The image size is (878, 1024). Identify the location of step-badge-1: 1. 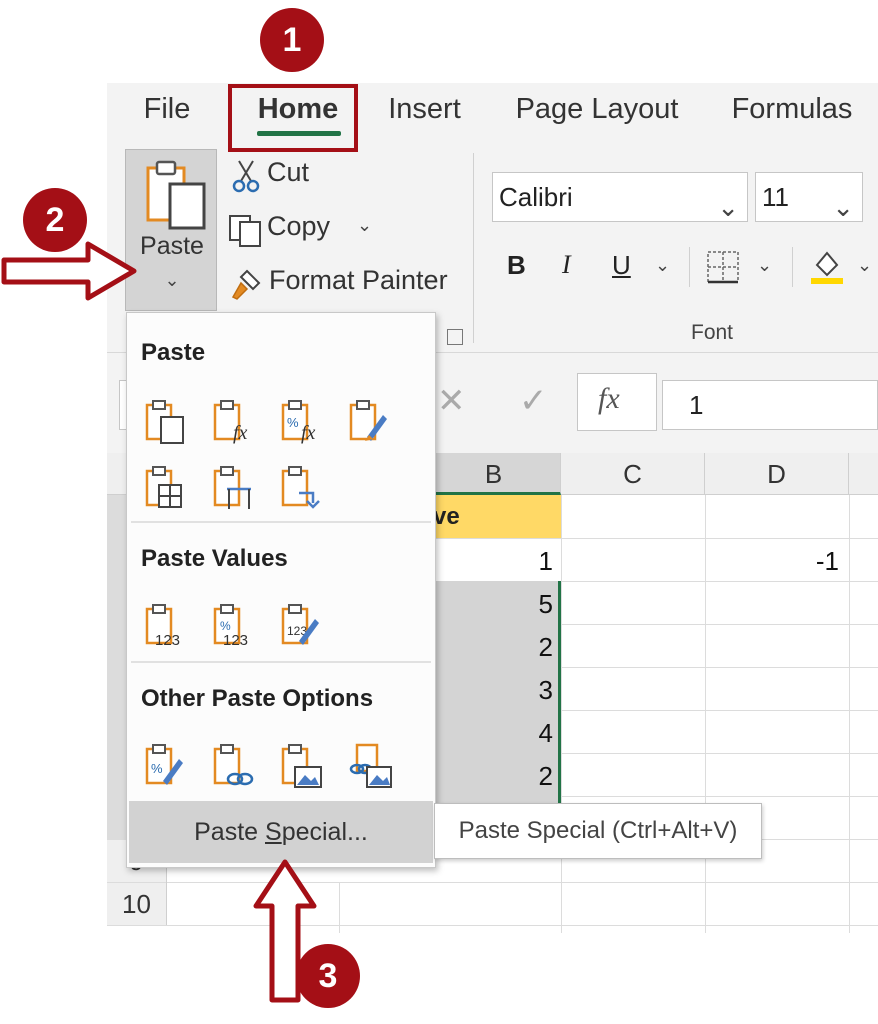
(292, 40).